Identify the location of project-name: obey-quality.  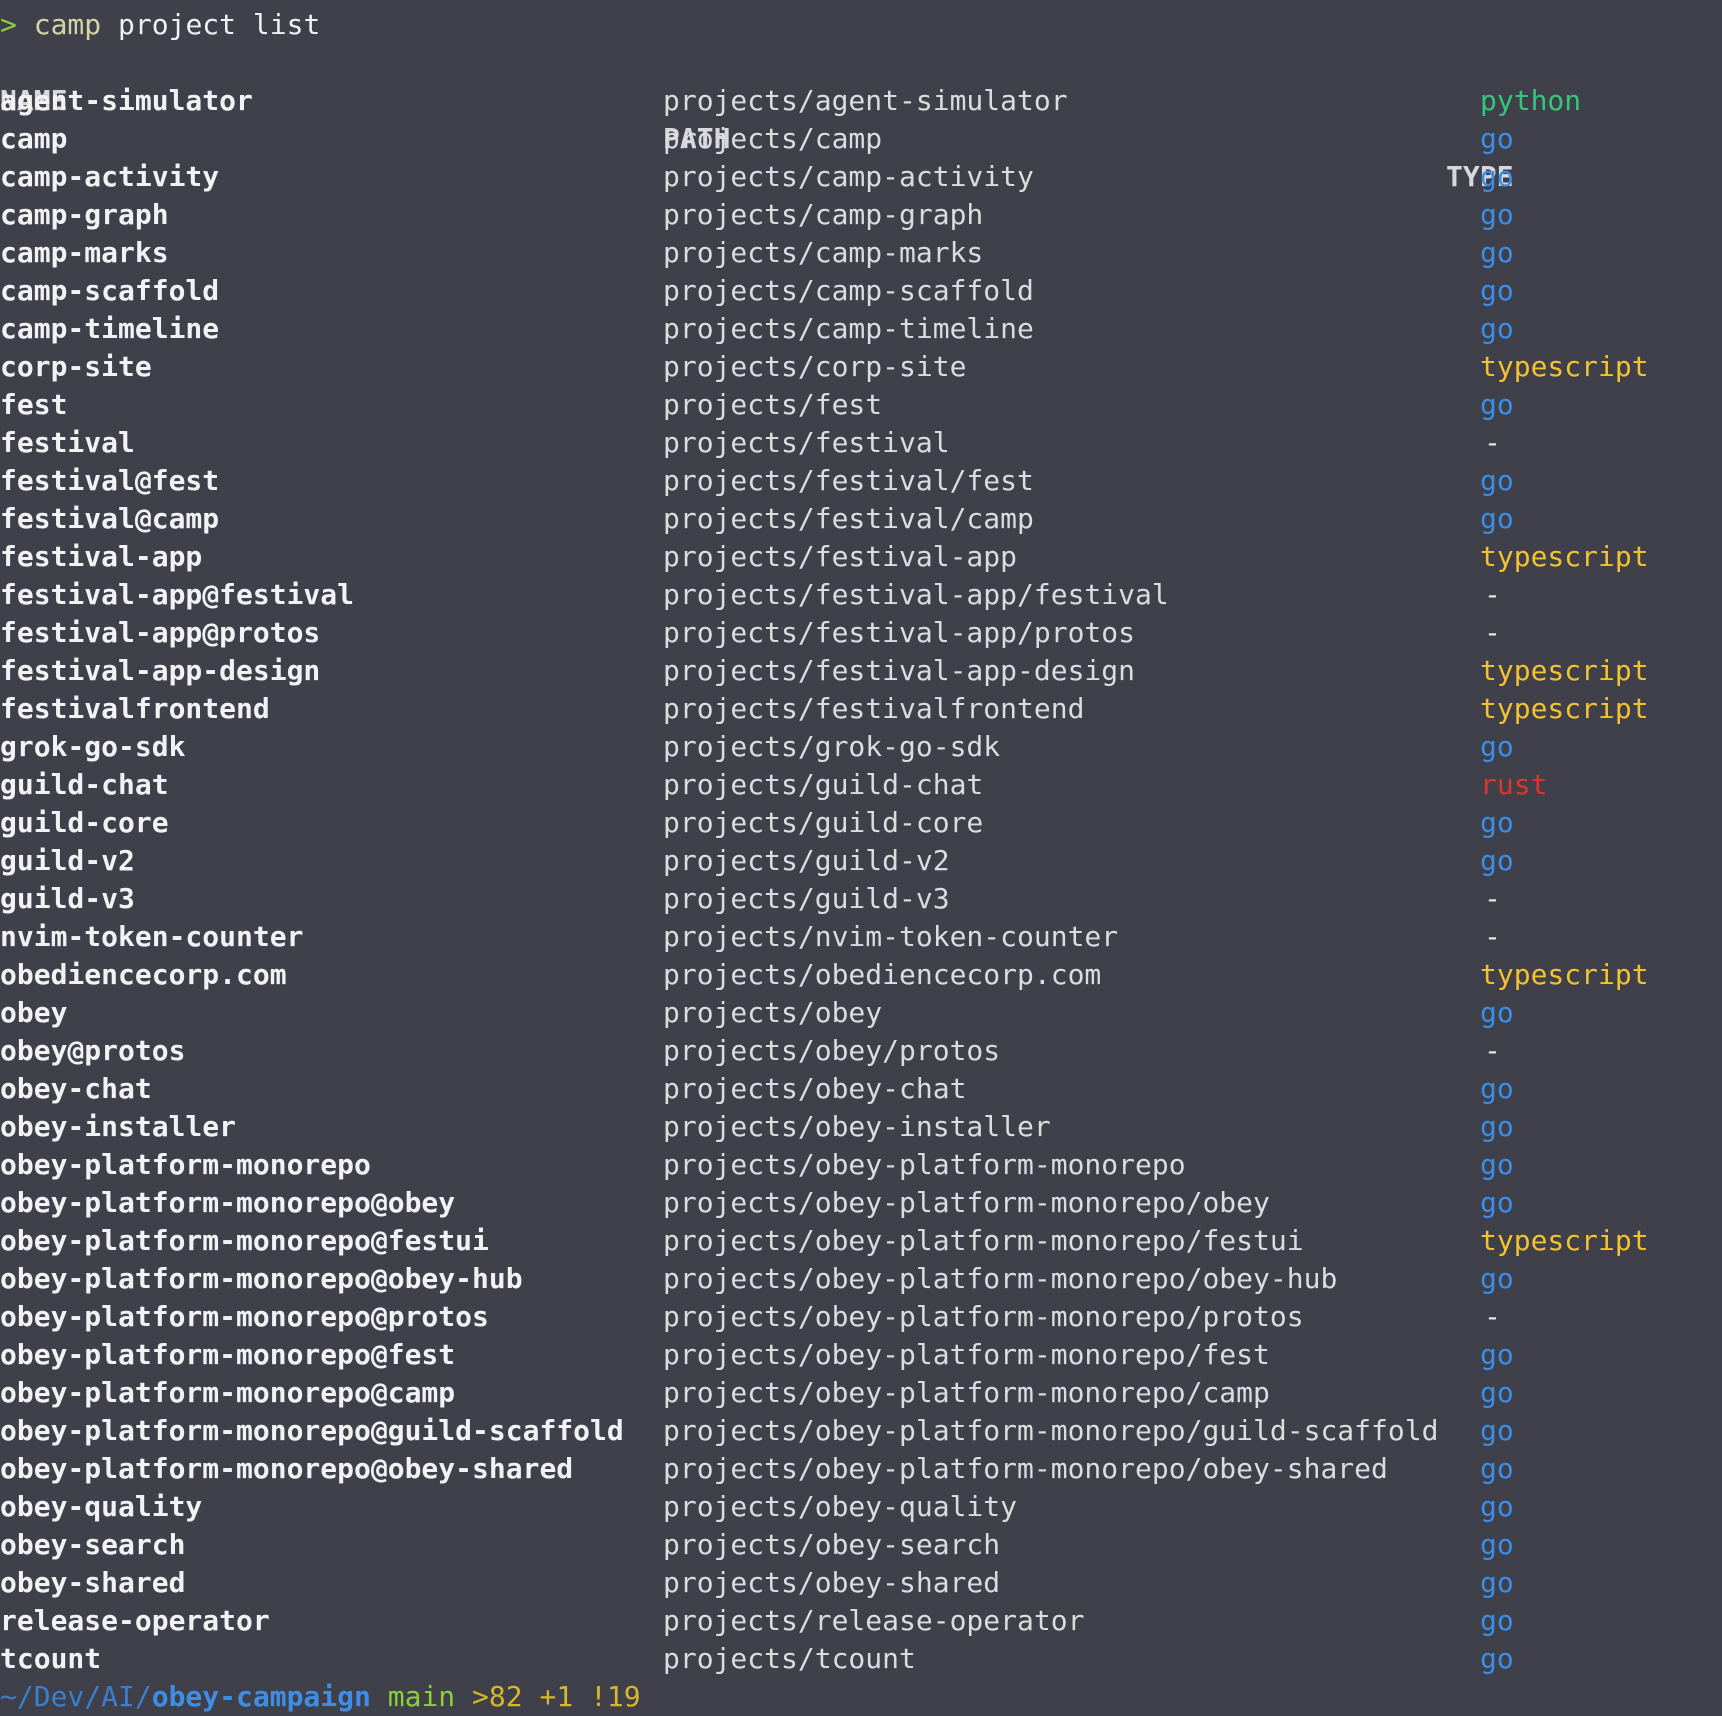
(101, 1506).